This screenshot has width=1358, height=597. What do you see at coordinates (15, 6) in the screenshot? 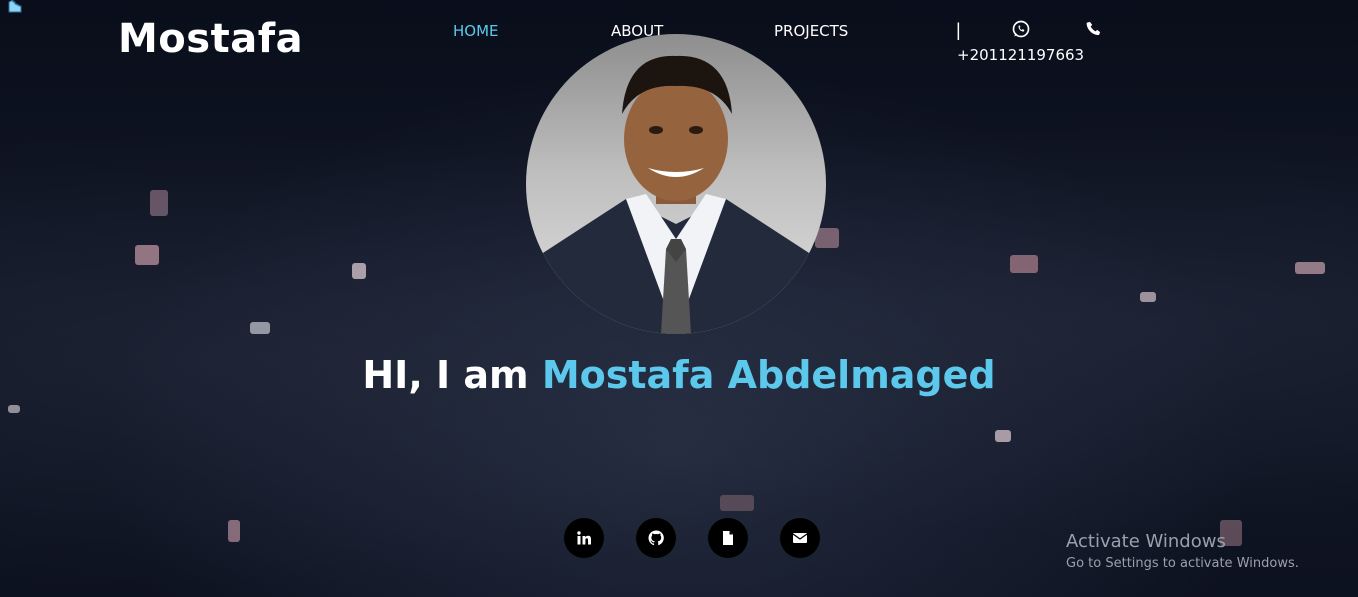
I see `hand-cursor-icon` at bounding box center [15, 6].